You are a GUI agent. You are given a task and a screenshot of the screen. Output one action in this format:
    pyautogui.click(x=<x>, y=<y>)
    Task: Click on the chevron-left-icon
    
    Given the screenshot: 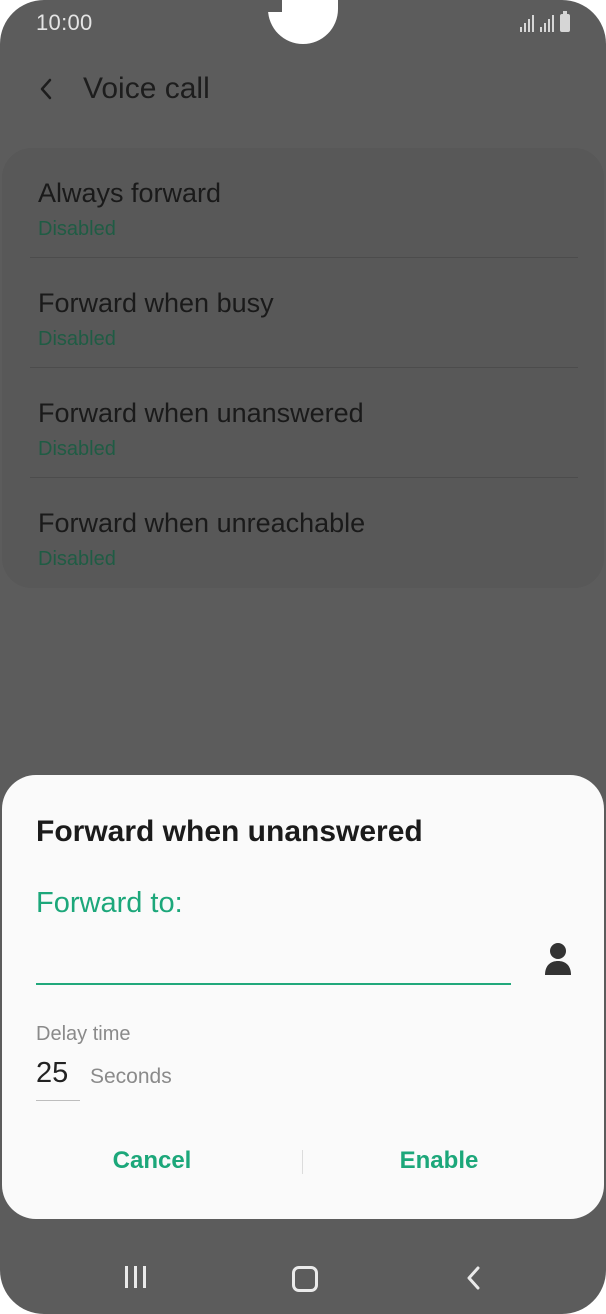 What is the action you would take?
    pyautogui.click(x=46, y=89)
    